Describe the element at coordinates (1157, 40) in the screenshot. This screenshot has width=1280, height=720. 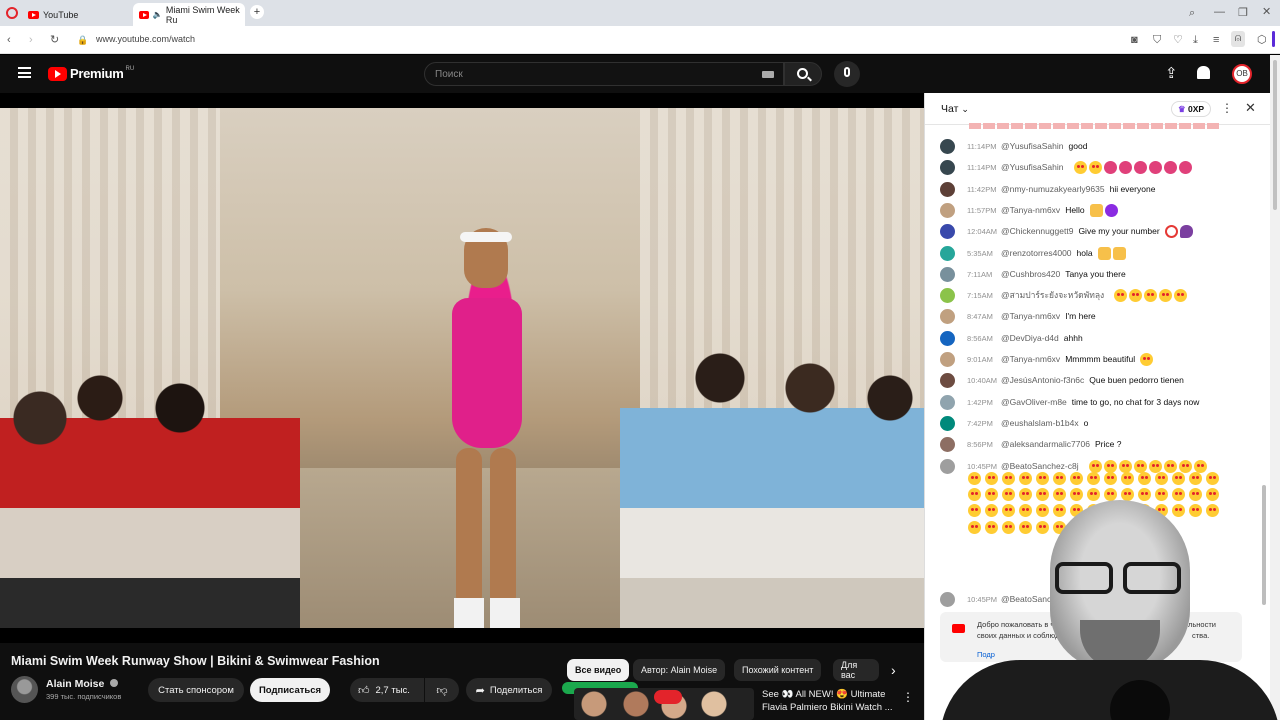
I see `shield-icon: ⛉` at that location.